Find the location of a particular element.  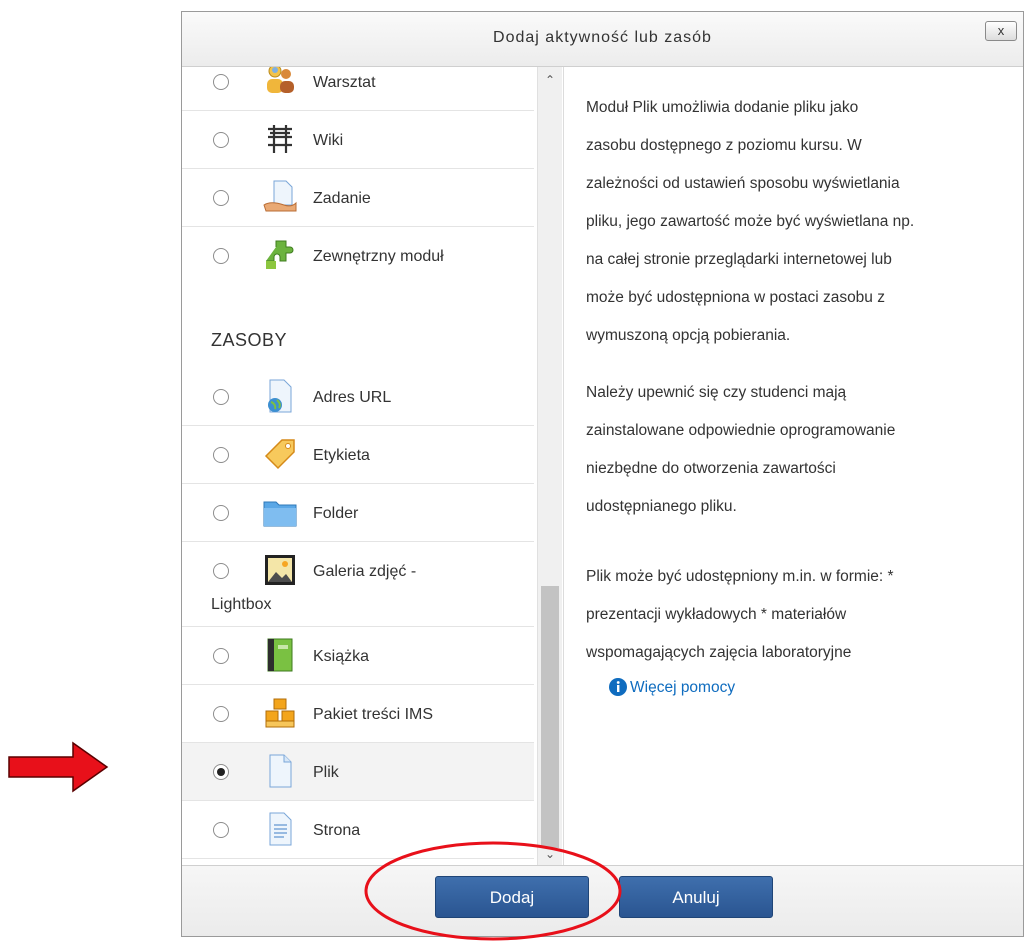

radio-zewnetrzny-modul is located at coordinates (221, 256).